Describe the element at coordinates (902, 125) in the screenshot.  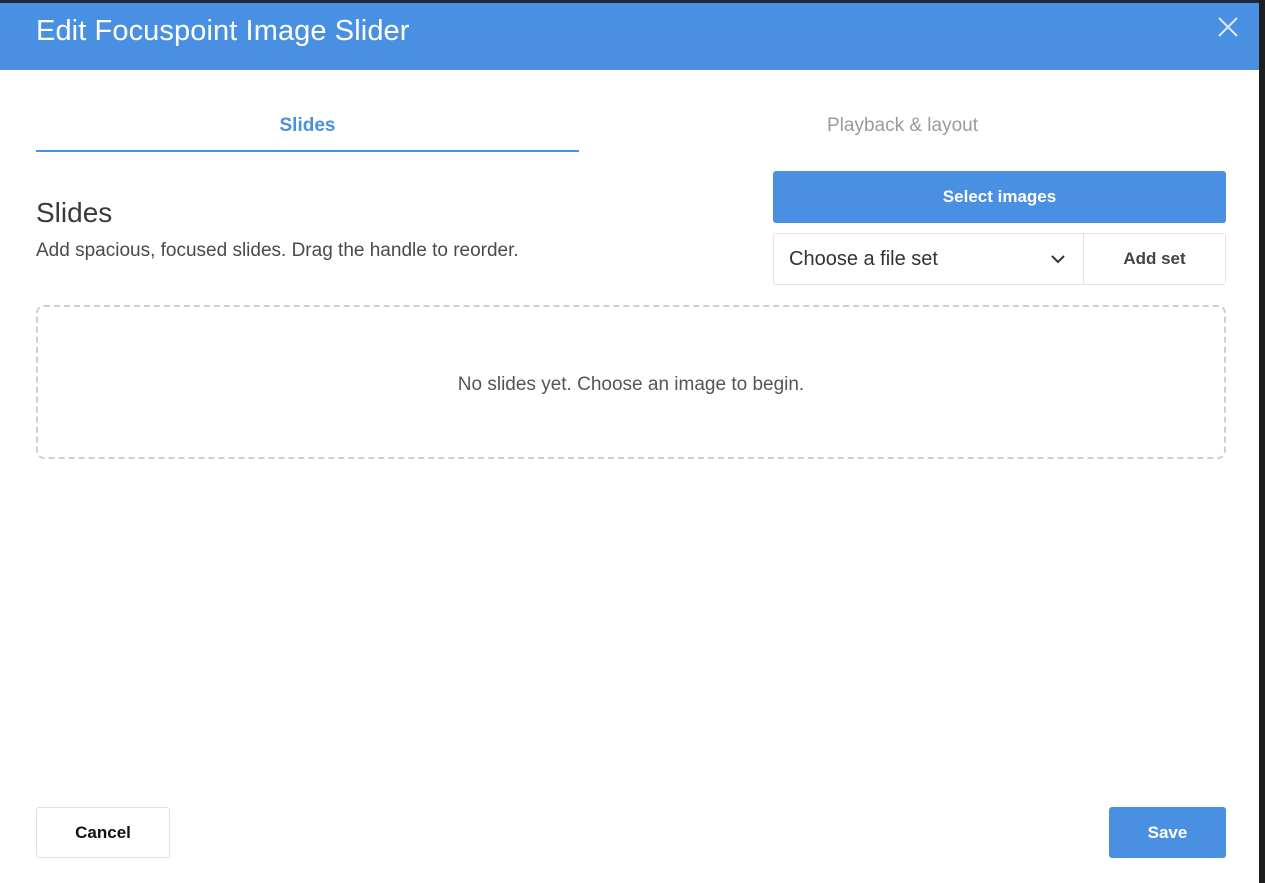
I see `tab-playback-layout: Playback & layout` at that location.